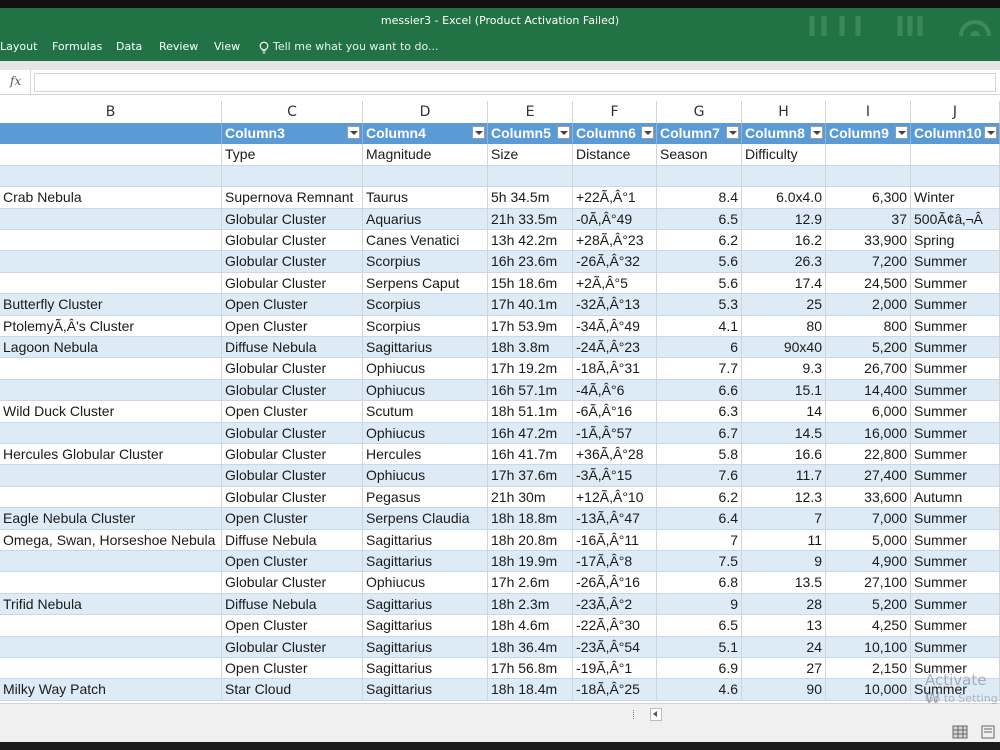 This screenshot has width=1000, height=750. What do you see at coordinates (530, 690) in the screenshot?
I see `table-cell: 18h 18.4m` at bounding box center [530, 690].